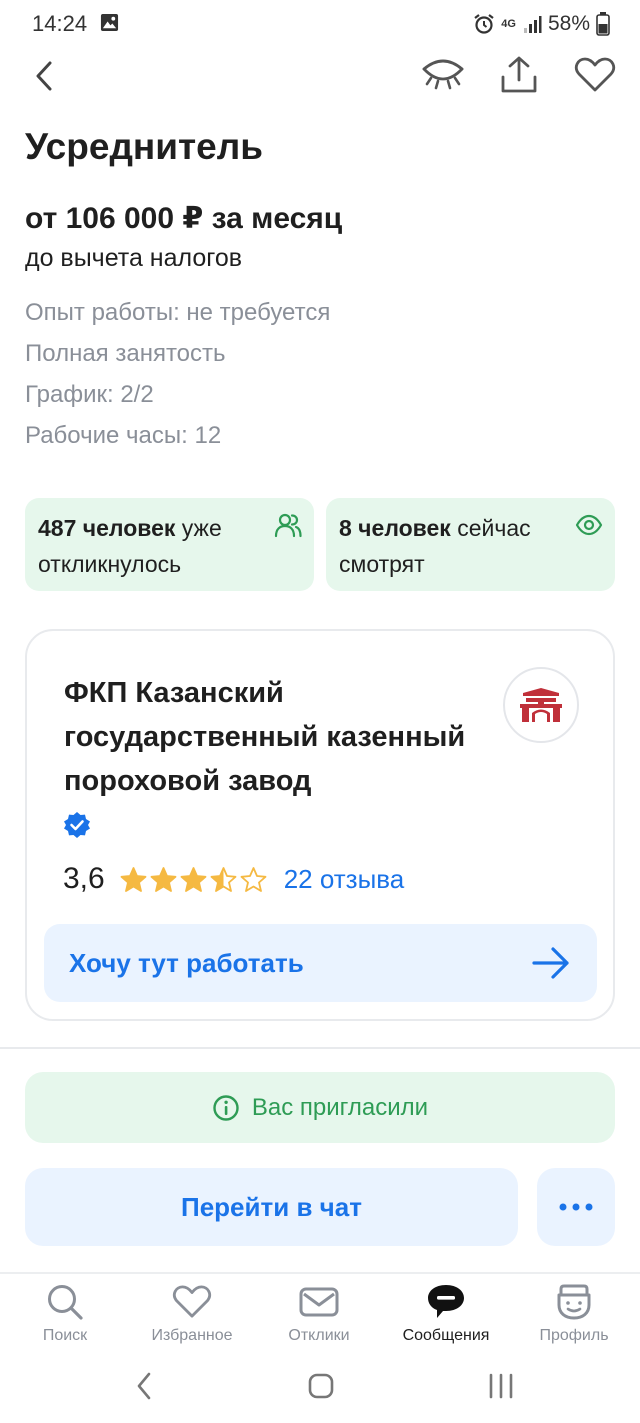 This screenshot has width=640, height=1423. What do you see at coordinates (226, 1107) in the screenshot?
I see `info-icon` at bounding box center [226, 1107].